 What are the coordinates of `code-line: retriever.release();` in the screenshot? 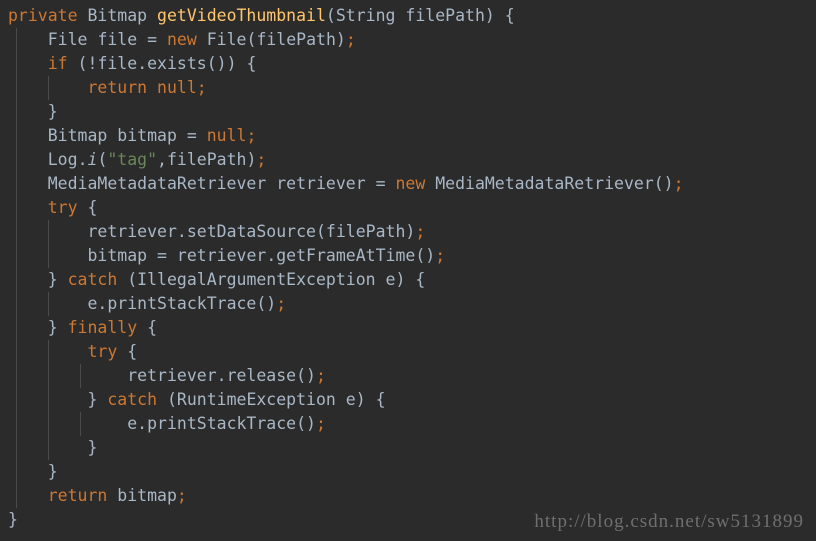 It's located at (408, 376).